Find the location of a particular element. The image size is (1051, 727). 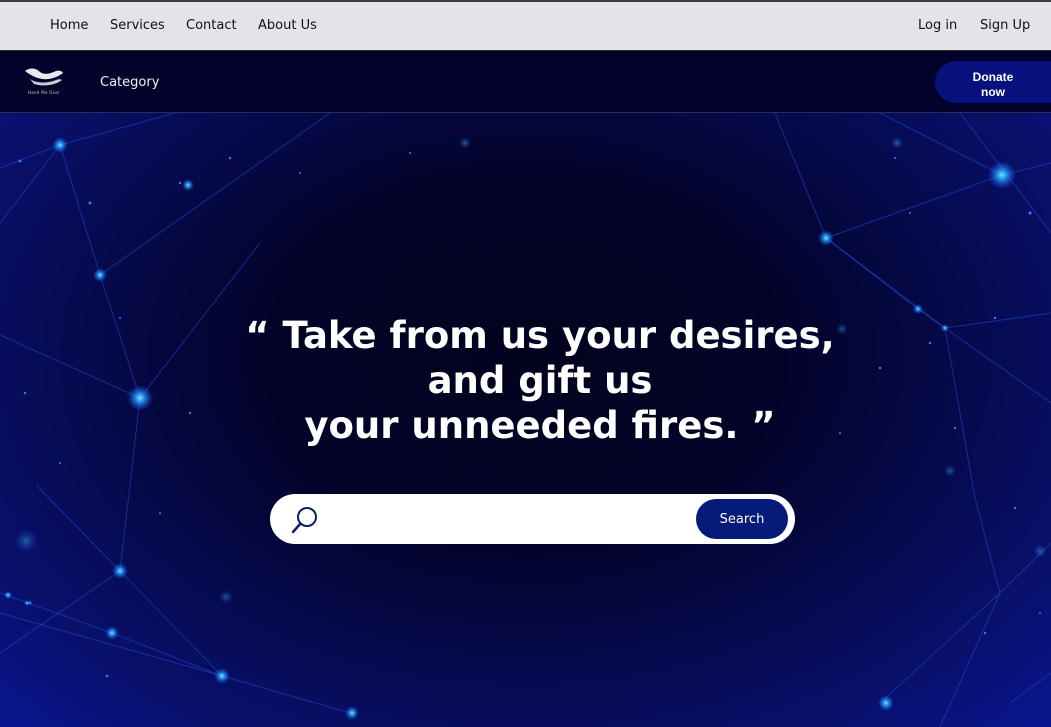

signup-link: Sign Up is located at coordinates (1005, 25).